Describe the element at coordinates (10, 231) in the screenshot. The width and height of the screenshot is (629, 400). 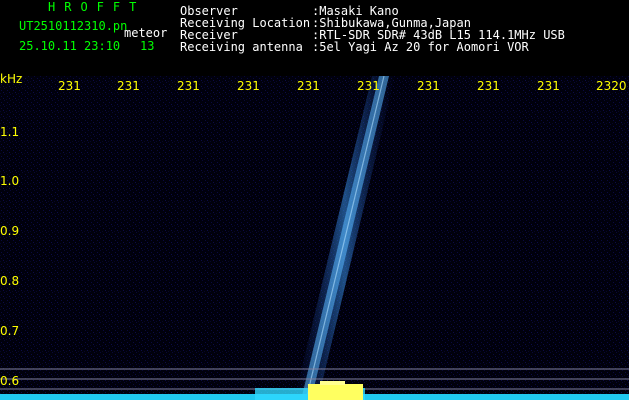
I see `y-tick-label: 0.9` at that location.